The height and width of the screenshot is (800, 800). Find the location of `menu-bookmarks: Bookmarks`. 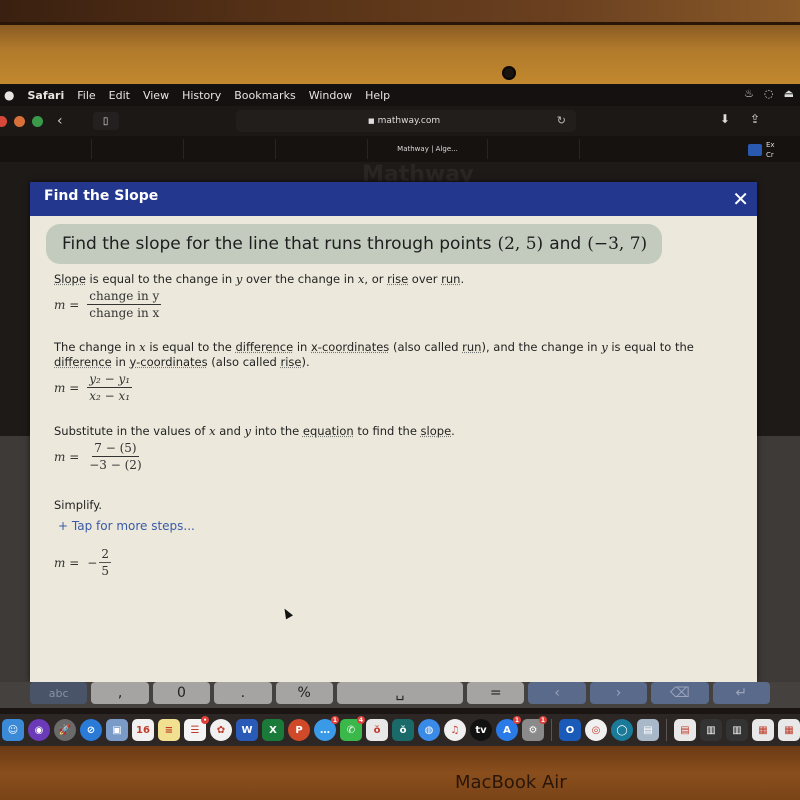

menu-bookmarks: Bookmarks is located at coordinates (264, 95).